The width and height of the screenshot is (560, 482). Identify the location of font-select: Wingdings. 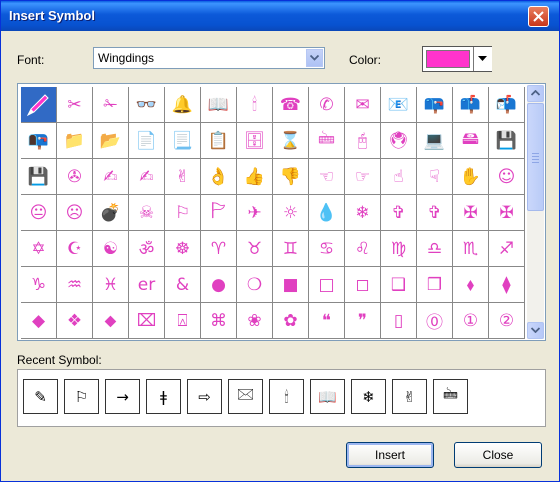
(209, 58).